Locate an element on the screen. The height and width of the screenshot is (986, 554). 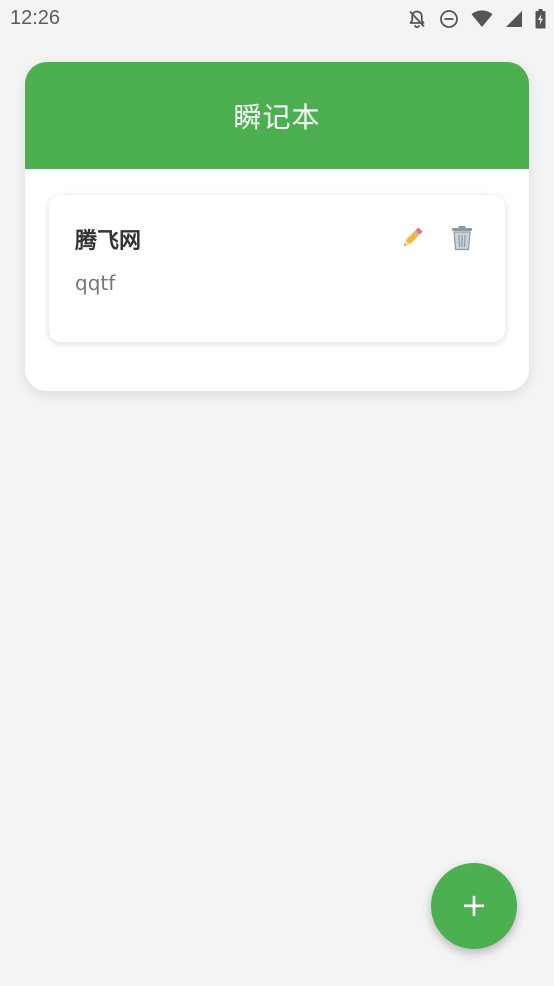
page-title: 瞬记本 is located at coordinates (277, 117).